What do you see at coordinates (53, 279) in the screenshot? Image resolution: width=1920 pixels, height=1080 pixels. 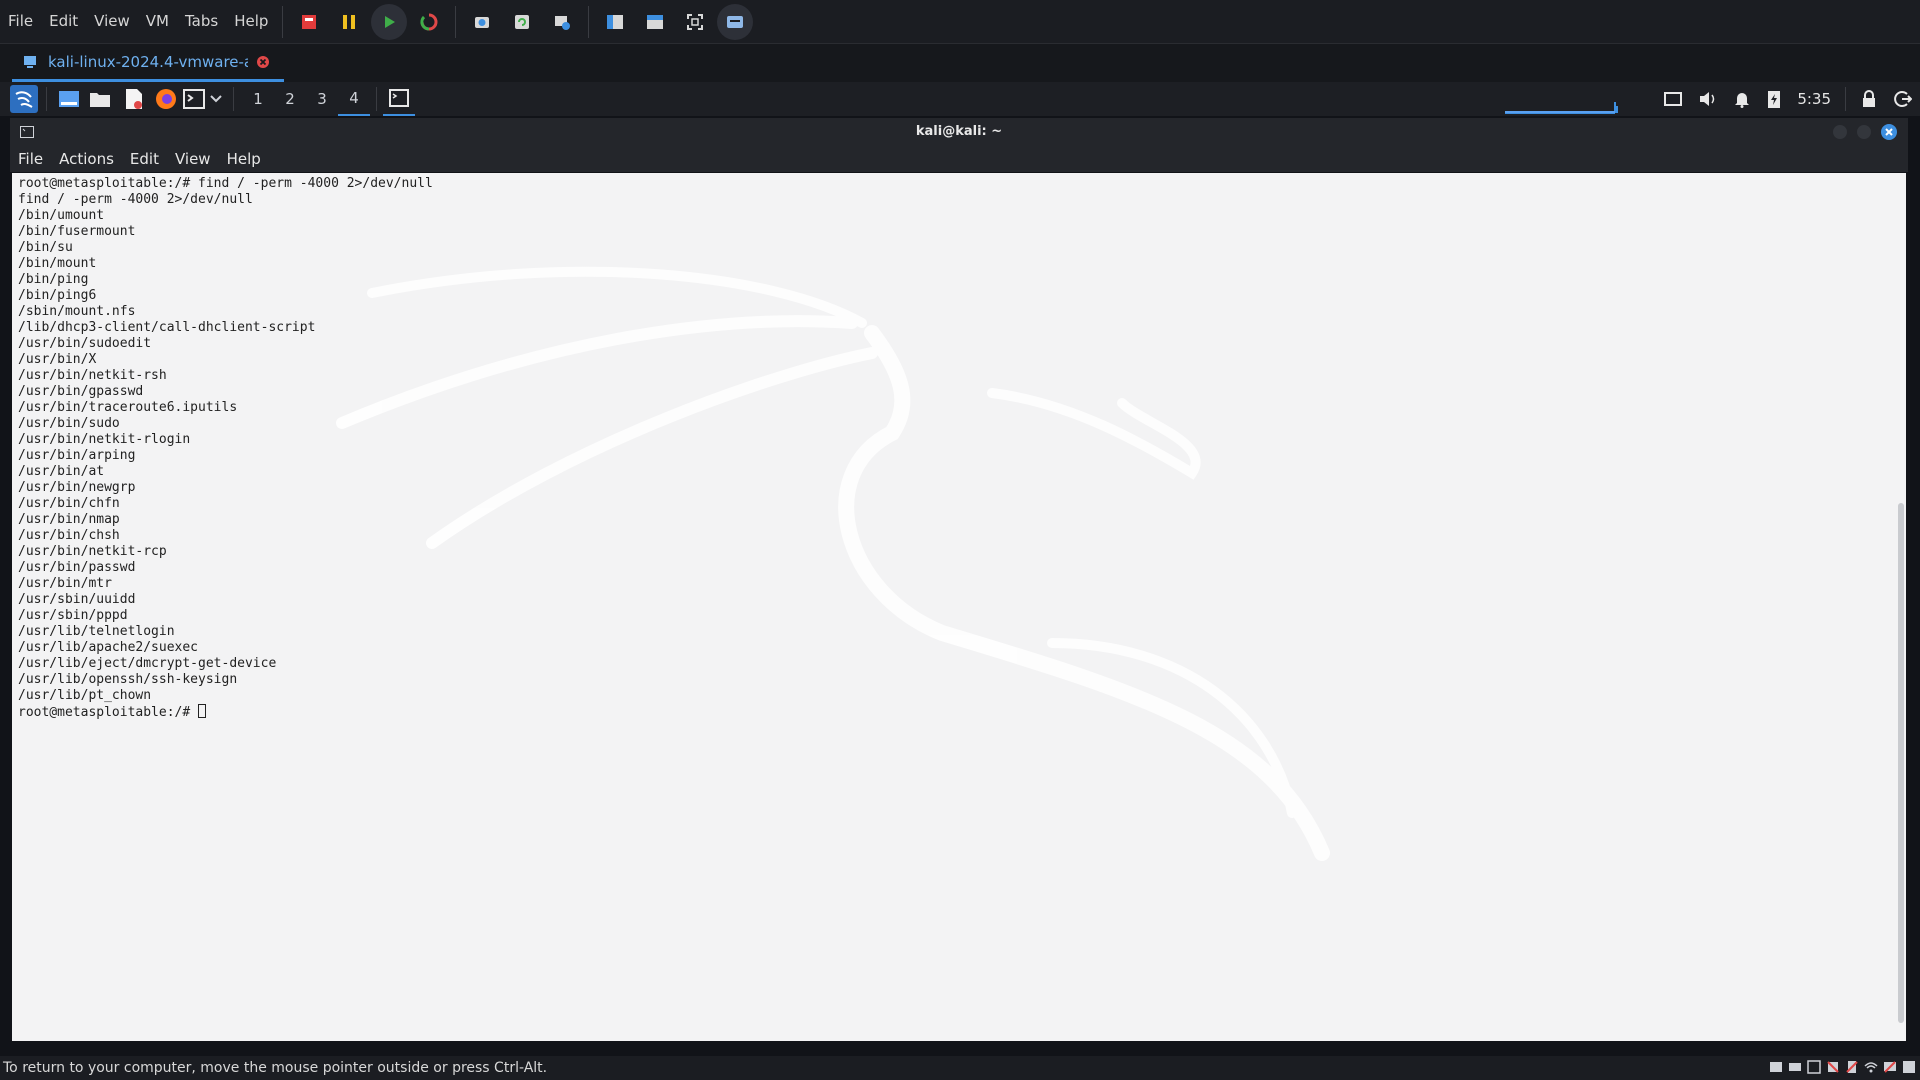 I see `terminal-line: /bin/ping` at bounding box center [53, 279].